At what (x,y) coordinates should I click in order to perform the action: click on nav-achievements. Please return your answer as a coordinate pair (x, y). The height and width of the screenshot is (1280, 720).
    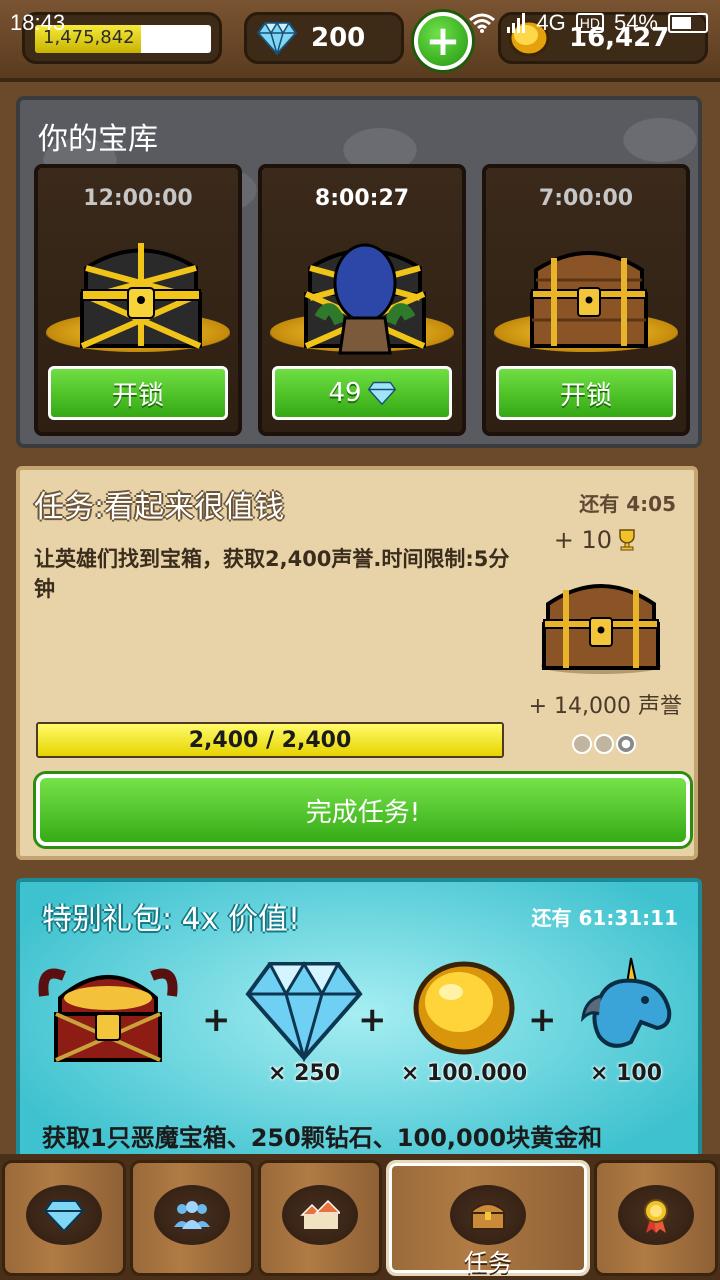
    Looking at the image, I should click on (656, 1218).